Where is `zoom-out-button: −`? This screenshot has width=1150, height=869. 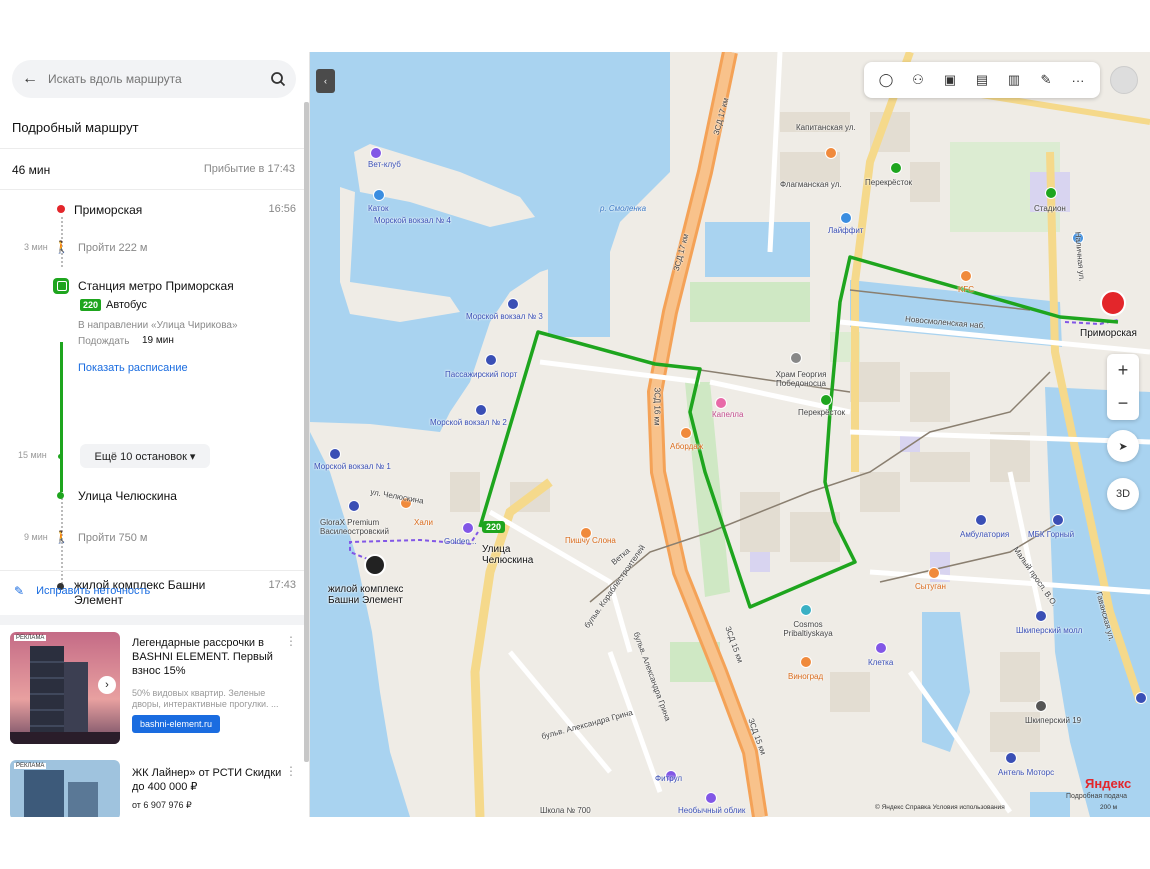 zoom-out-button: − is located at coordinates (1123, 403).